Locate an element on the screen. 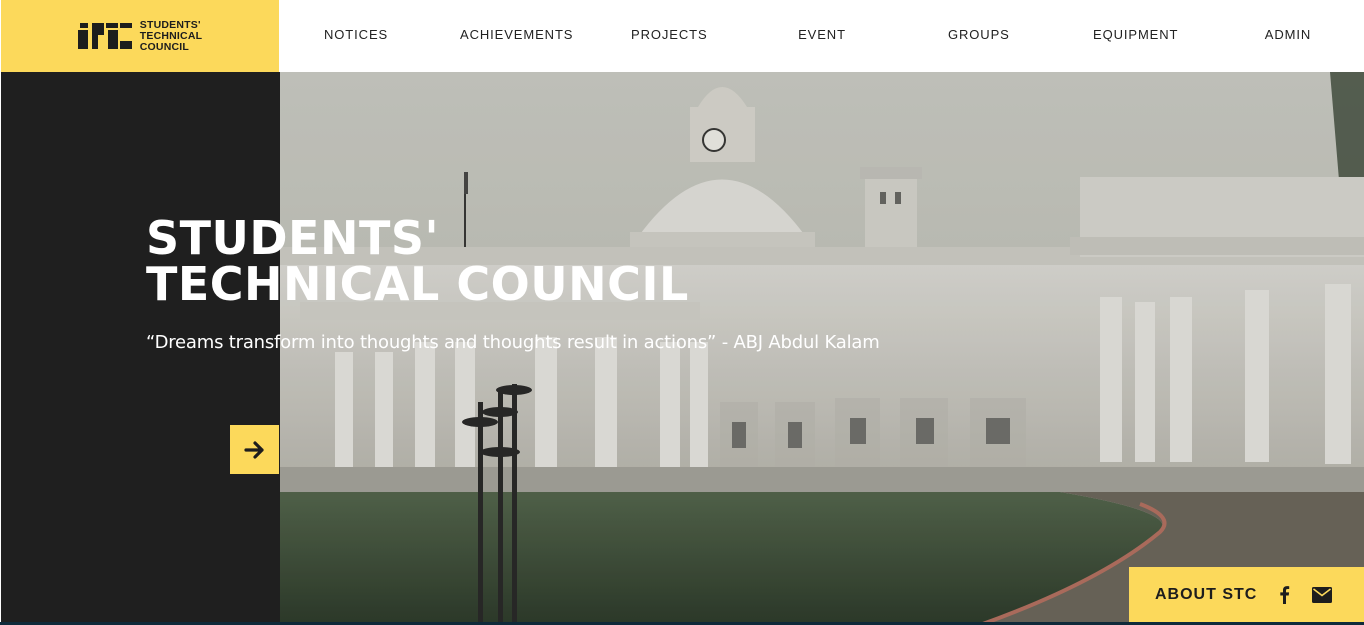  hero-title: STUDENTS' TECHNICAL COUNCIL is located at coordinates (417, 261).